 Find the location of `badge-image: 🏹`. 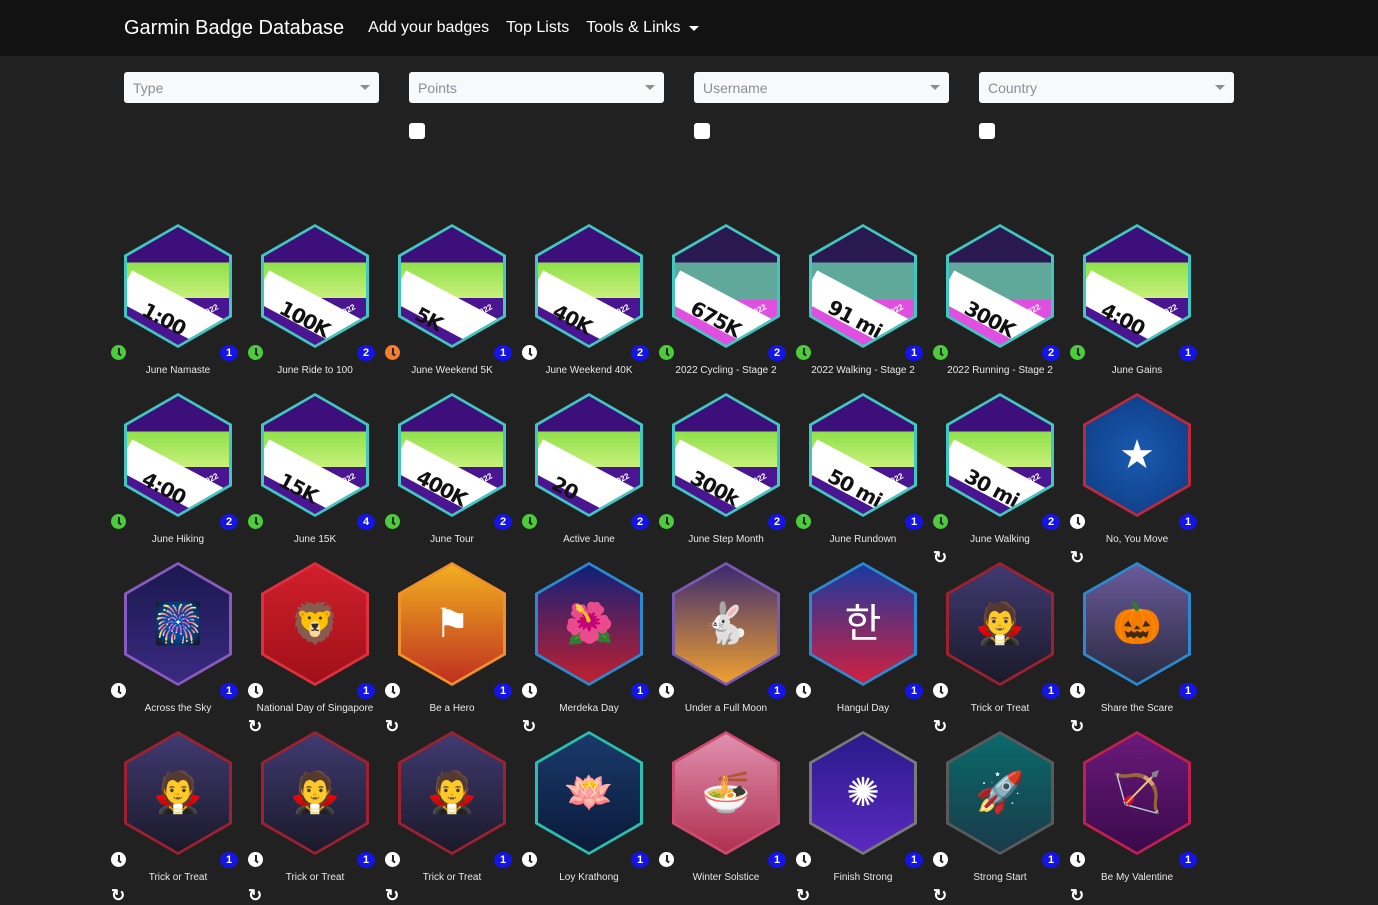

badge-image: 🏹 is located at coordinates (1137, 793).